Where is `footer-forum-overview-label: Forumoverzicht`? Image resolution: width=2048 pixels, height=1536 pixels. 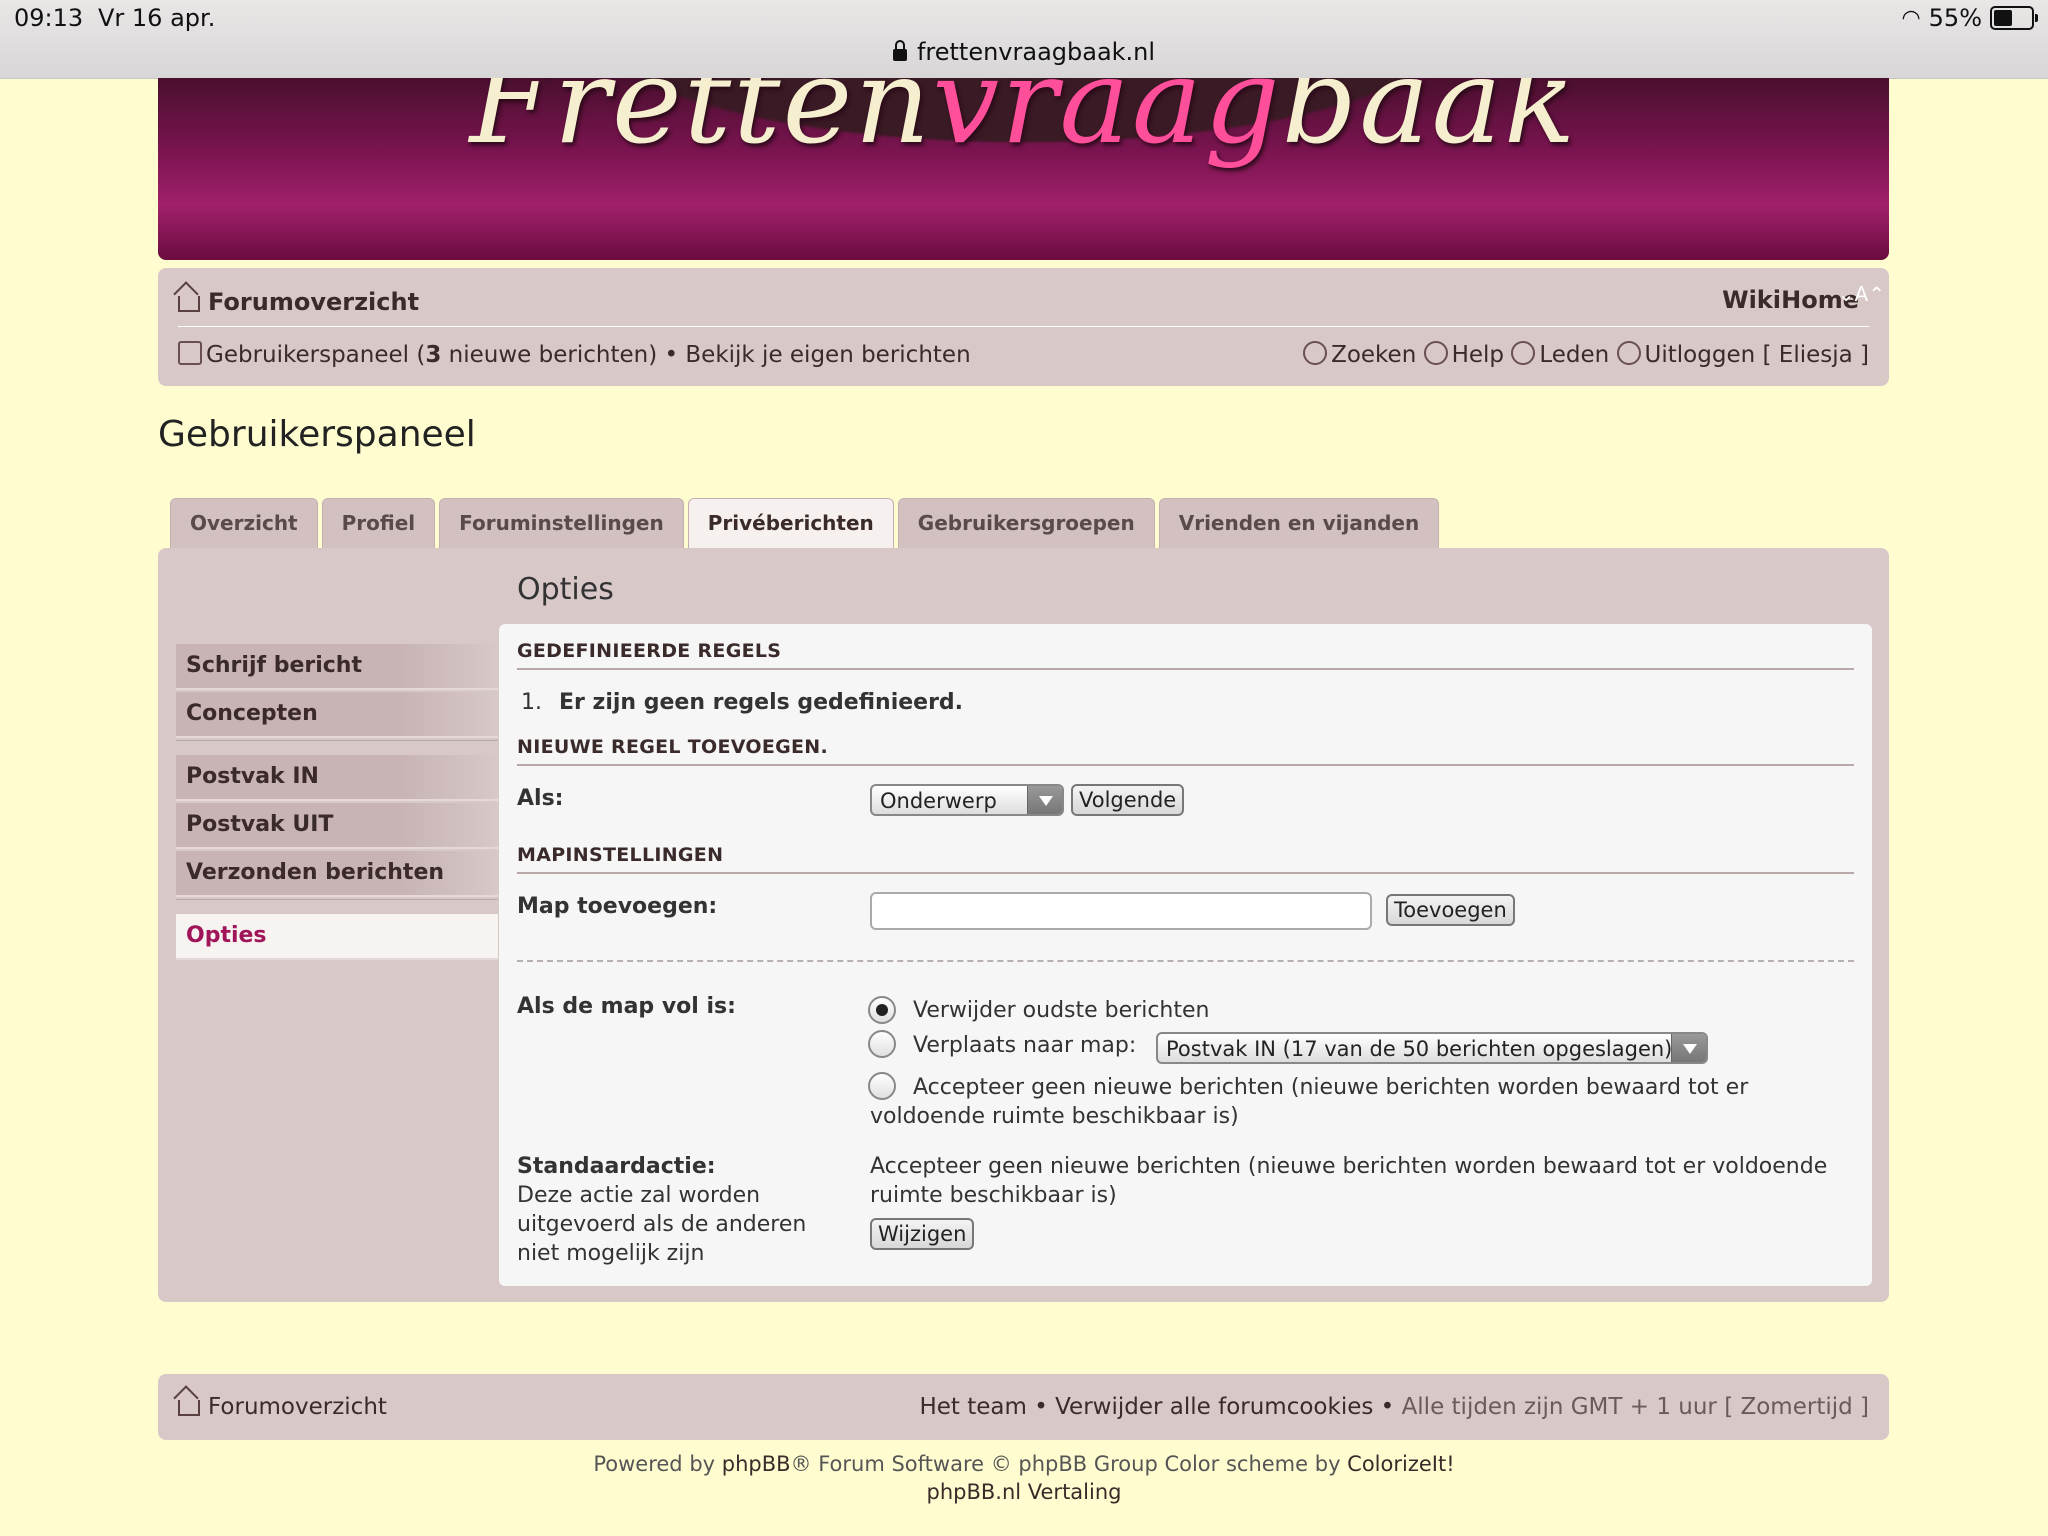
footer-forum-overview-label: Forumoverzicht is located at coordinates (297, 1407).